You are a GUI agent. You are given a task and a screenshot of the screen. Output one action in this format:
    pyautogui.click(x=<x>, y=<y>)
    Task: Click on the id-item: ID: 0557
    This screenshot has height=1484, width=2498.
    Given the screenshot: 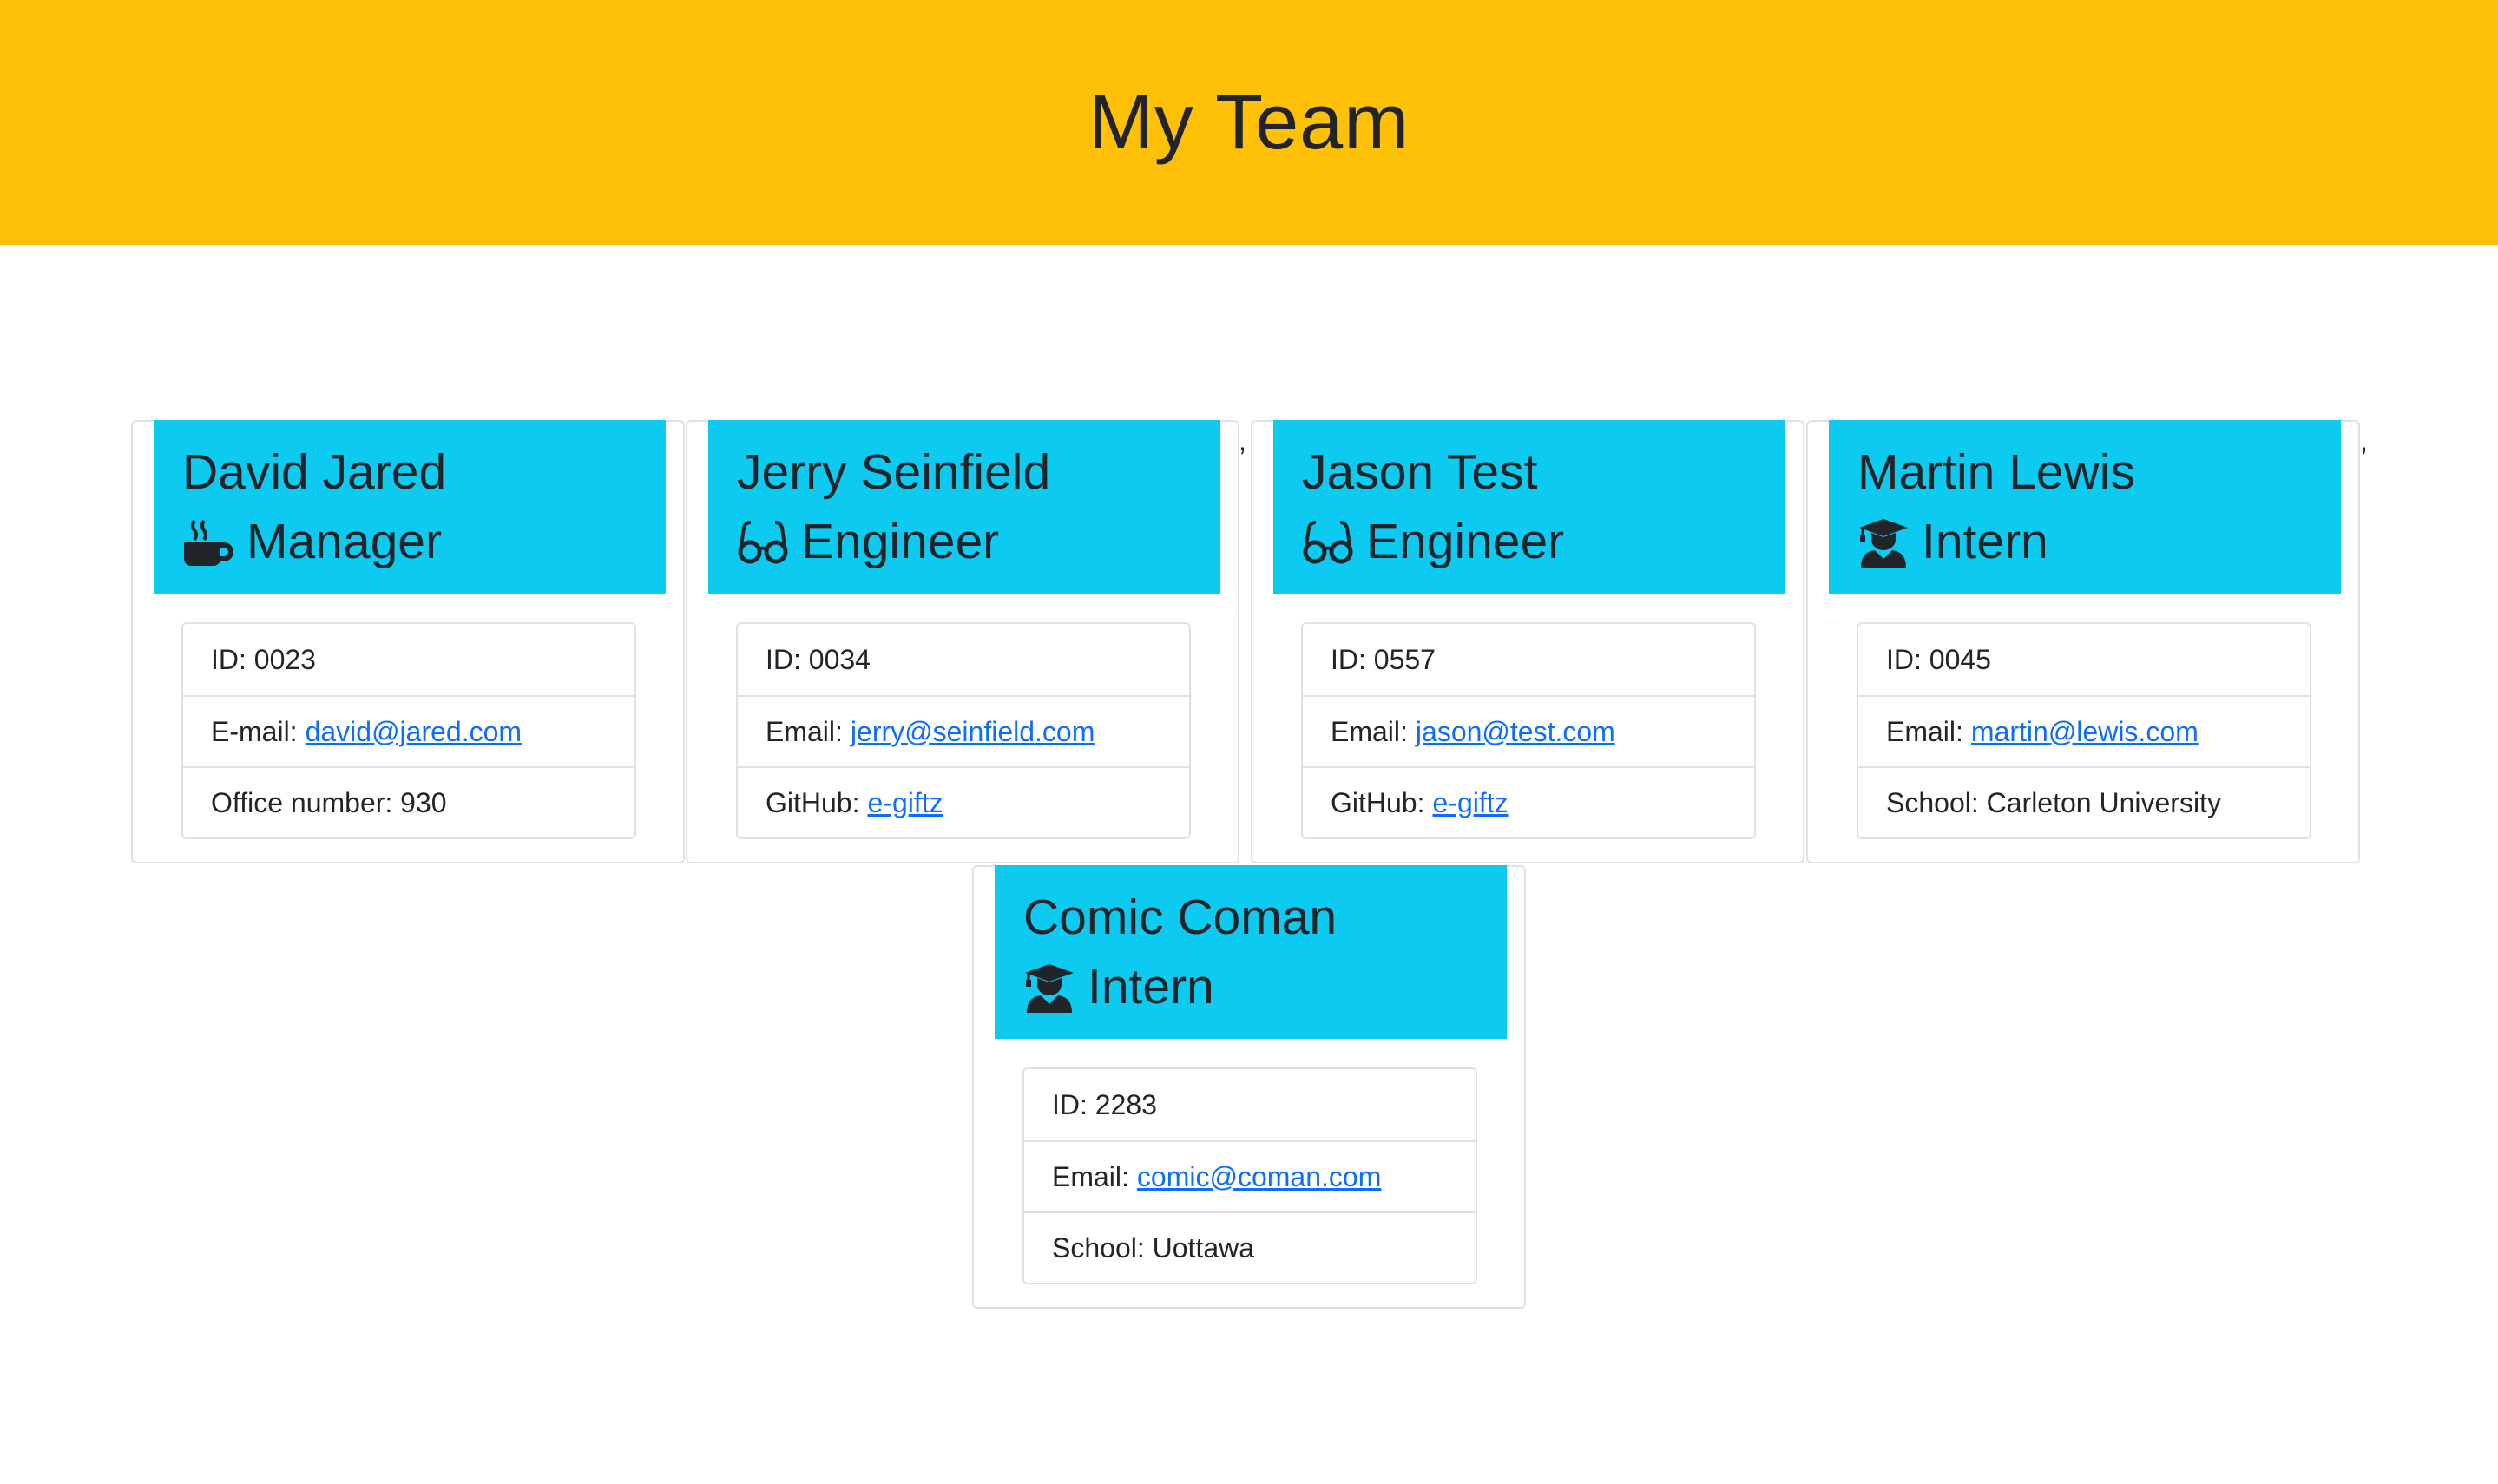 What is the action you would take?
    pyautogui.click(x=1528, y=659)
    